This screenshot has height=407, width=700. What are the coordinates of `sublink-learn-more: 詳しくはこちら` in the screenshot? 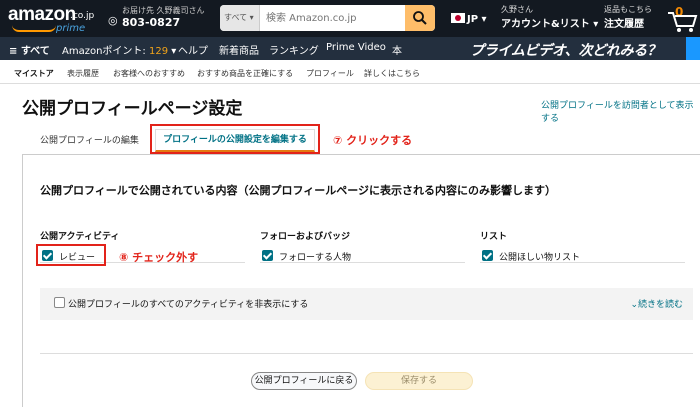 It's located at (392, 73).